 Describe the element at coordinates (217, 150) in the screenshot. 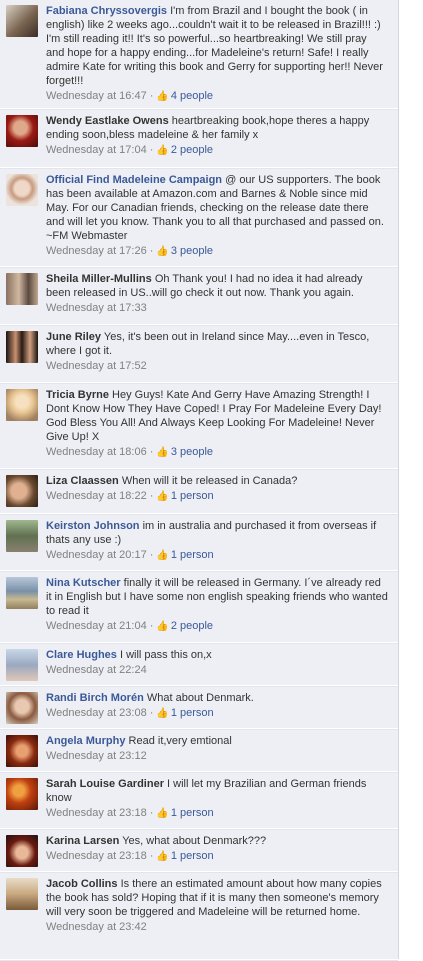

I see `comment-meta: Wednesday at 17:04 · 👍 2 people` at that location.